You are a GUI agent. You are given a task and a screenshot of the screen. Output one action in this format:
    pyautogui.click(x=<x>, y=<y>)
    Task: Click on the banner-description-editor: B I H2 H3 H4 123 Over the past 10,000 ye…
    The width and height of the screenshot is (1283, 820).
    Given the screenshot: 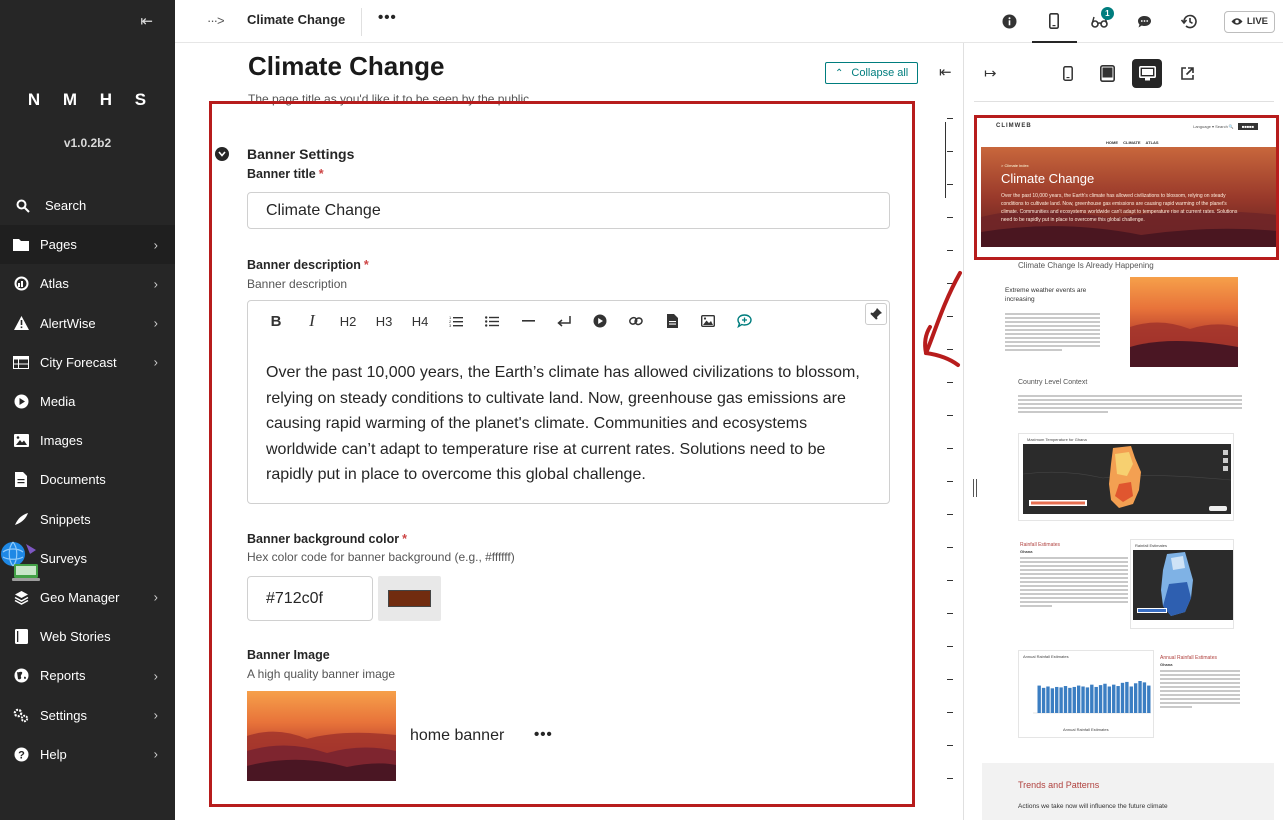 What is the action you would take?
    pyautogui.click(x=568, y=402)
    